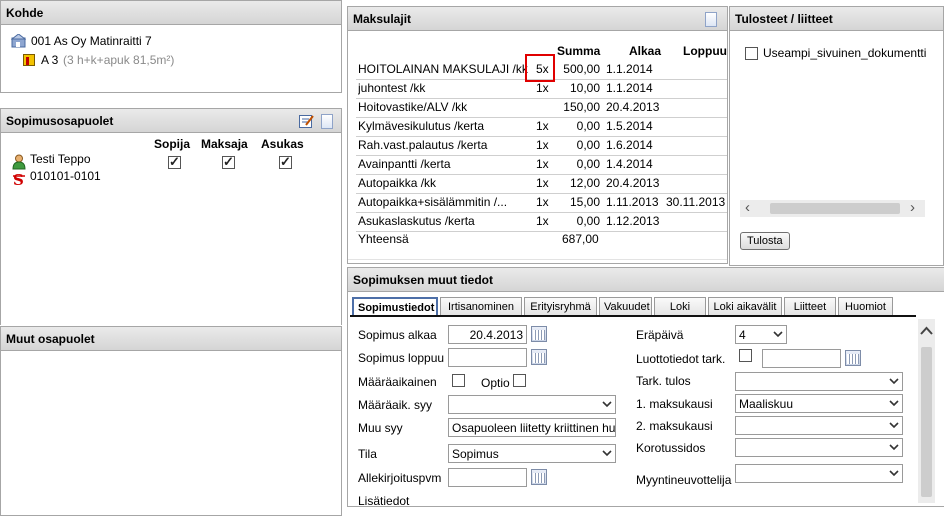  I want to click on person-id: 010101-0101, so click(65, 176).